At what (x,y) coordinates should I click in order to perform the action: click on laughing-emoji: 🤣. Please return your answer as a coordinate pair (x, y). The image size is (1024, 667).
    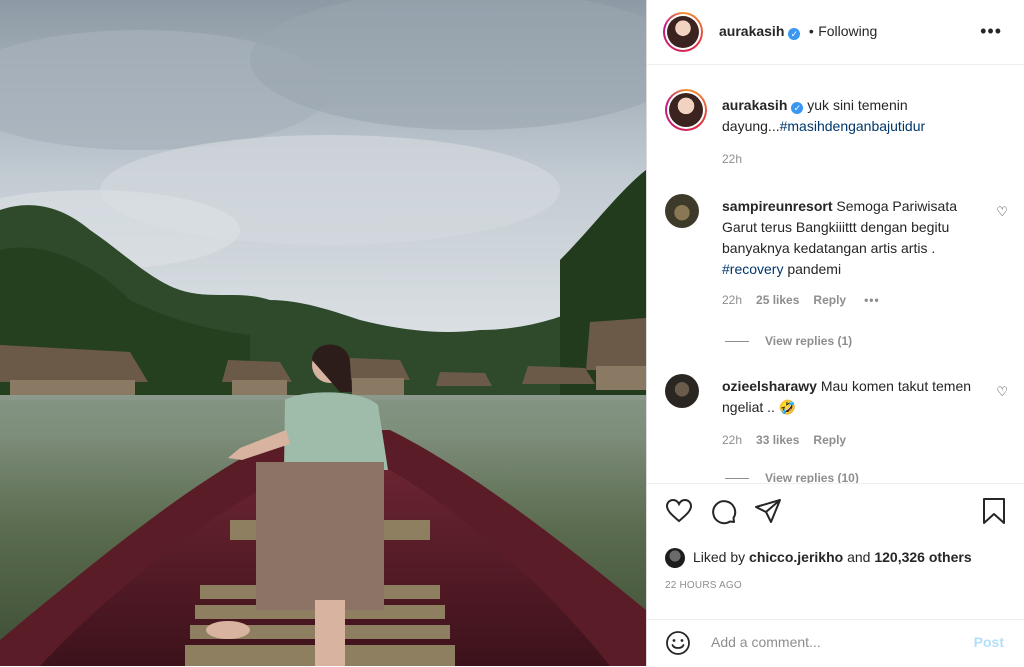
    Looking at the image, I should click on (787, 407).